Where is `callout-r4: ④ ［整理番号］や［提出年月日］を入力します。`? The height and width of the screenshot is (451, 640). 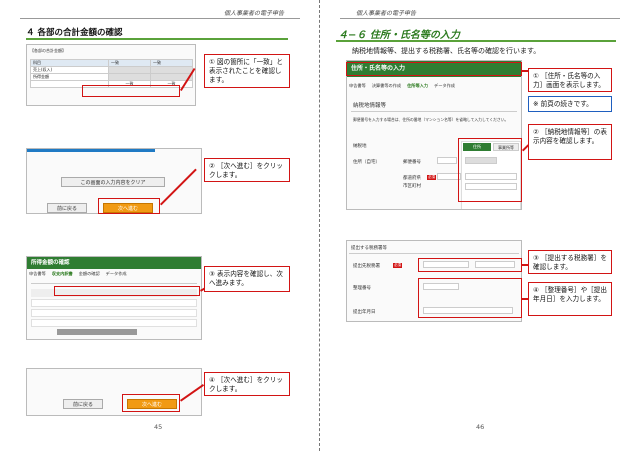
callout-r4: ④ ［整理番号］や［提出年月日］を入力します。 is located at coordinates (570, 299).